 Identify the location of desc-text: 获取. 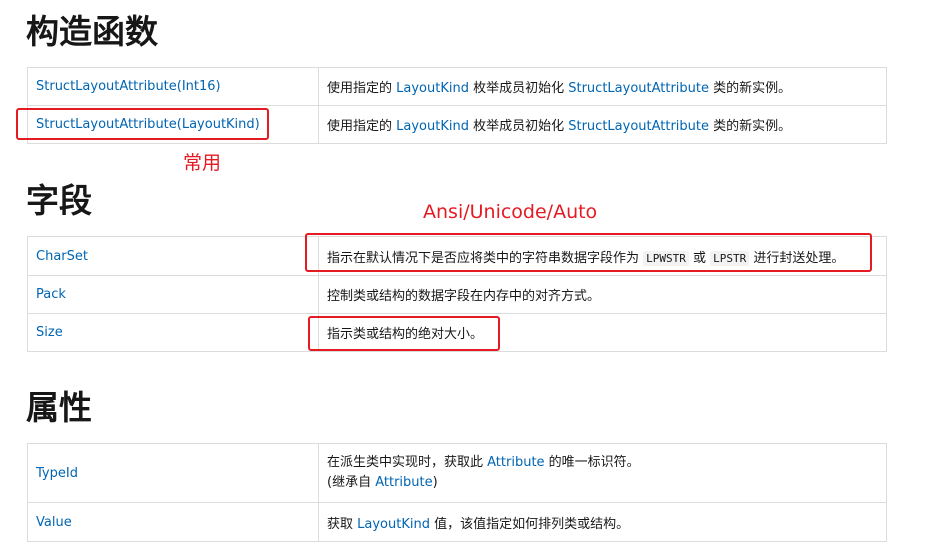
(342, 524).